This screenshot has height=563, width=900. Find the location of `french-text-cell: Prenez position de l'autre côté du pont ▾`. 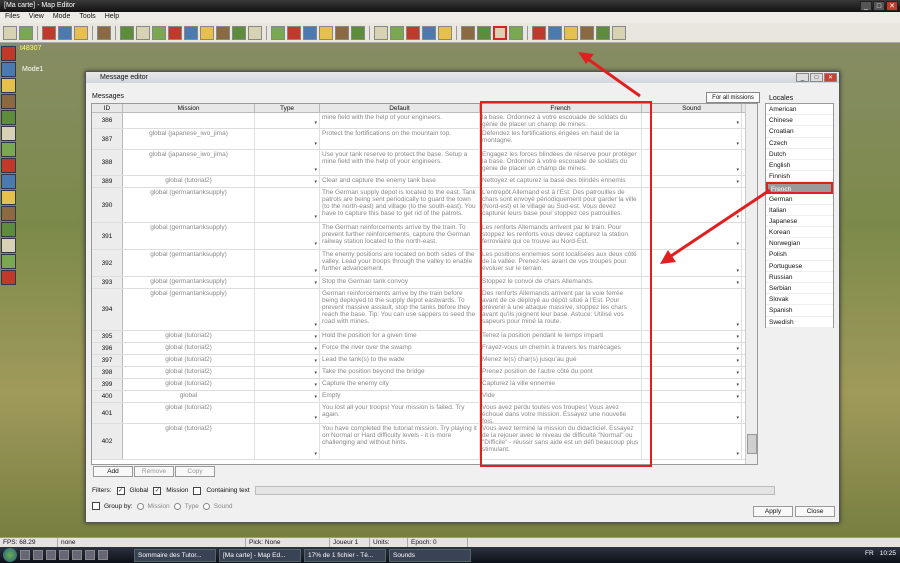

french-text-cell: Prenez position de l'autre côté du pont ▾ is located at coordinates (617, 414).